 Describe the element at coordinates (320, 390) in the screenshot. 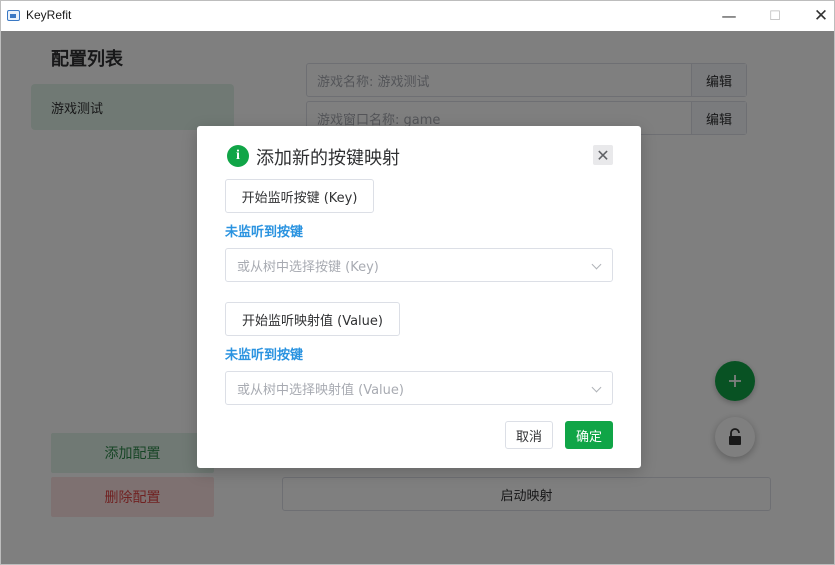

I see `value-select-placeholder: 或从树中选择映射值 (Value)` at that location.